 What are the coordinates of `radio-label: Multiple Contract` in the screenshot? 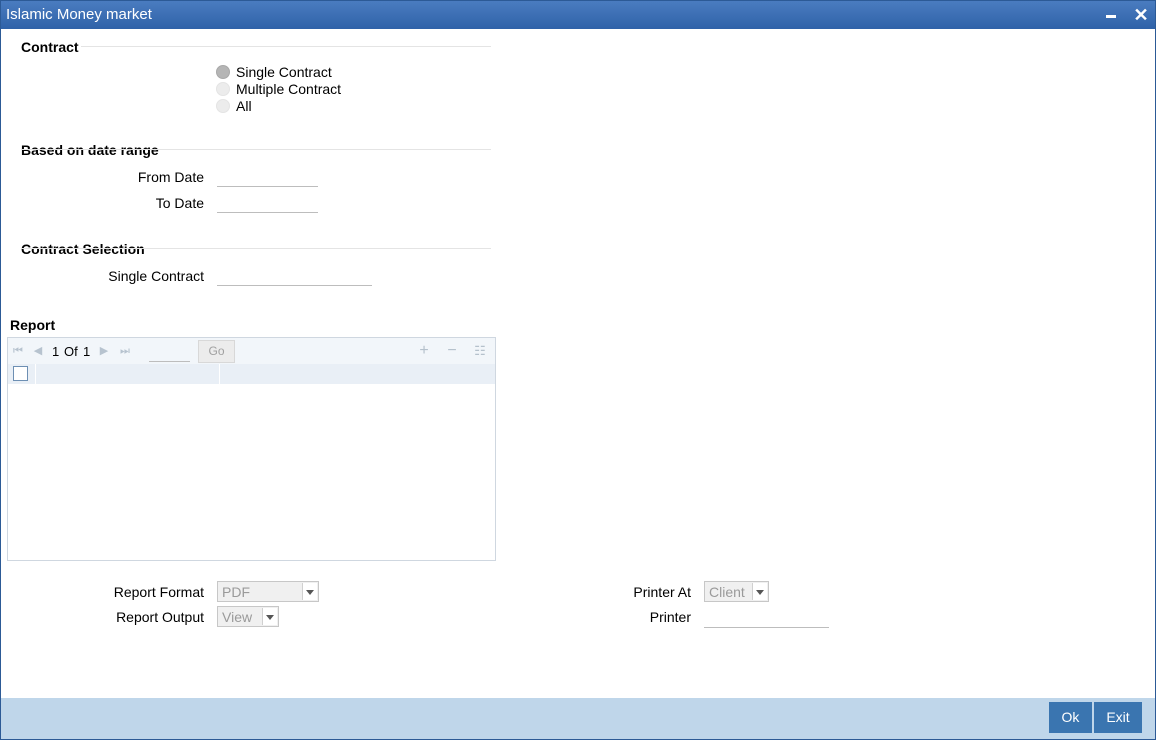 It's located at (289, 88).